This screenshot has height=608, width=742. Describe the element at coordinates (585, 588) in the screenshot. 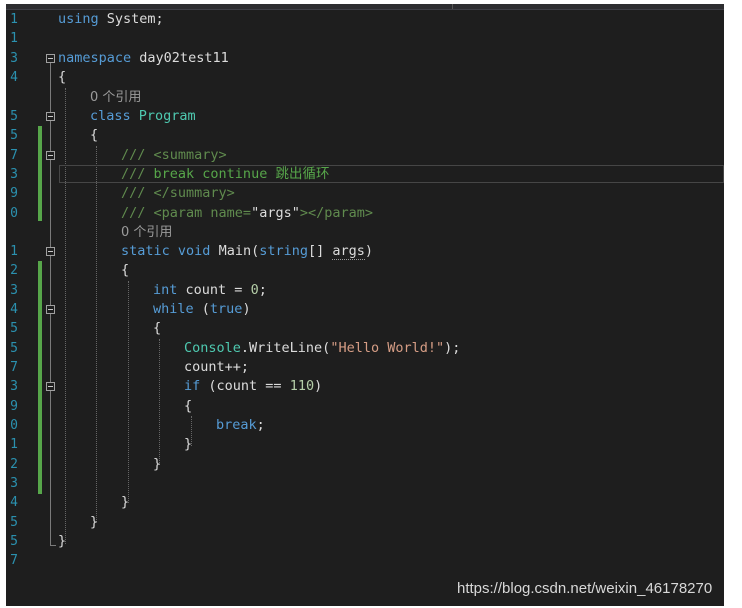

I see `watermark: https://blog.csdn.net/weixin_46178270` at that location.